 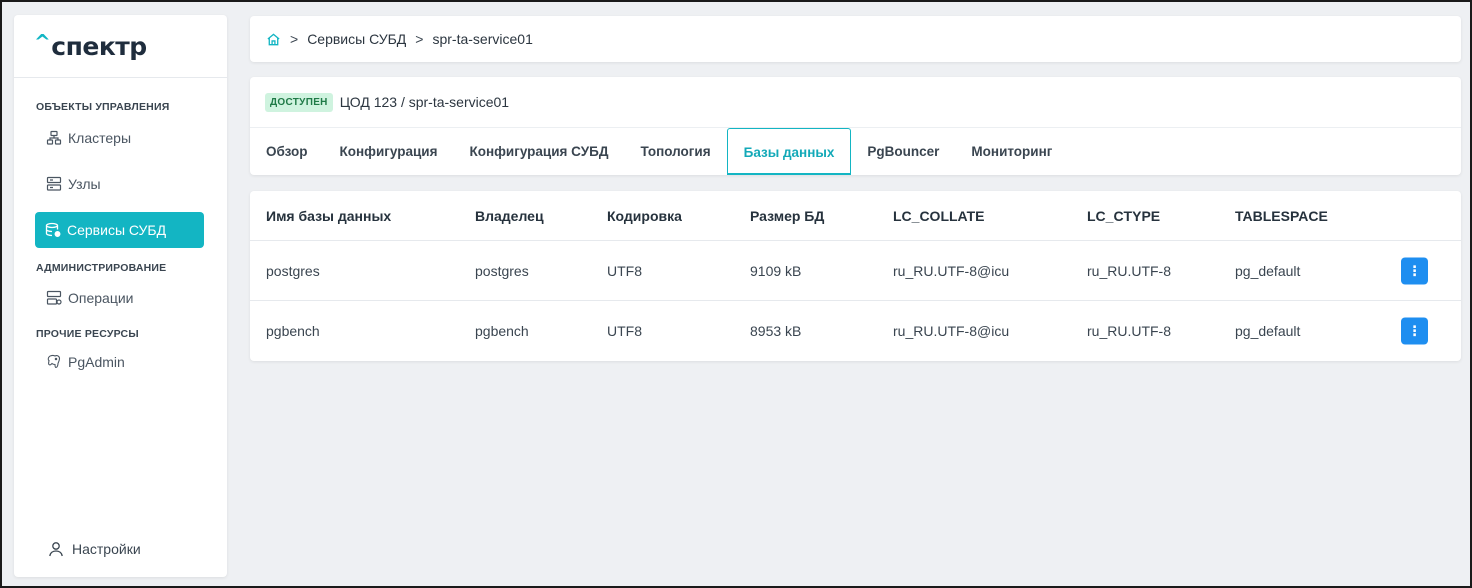 I want to click on sidebar-item-pgadmin: PgAdmin, so click(x=120, y=362).